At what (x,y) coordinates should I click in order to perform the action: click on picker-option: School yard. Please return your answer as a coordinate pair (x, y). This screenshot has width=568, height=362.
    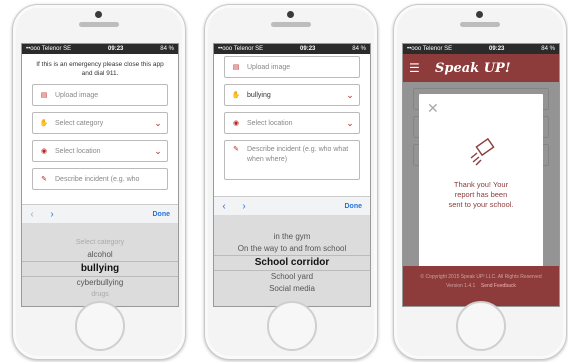
    Looking at the image, I should click on (292, 277).